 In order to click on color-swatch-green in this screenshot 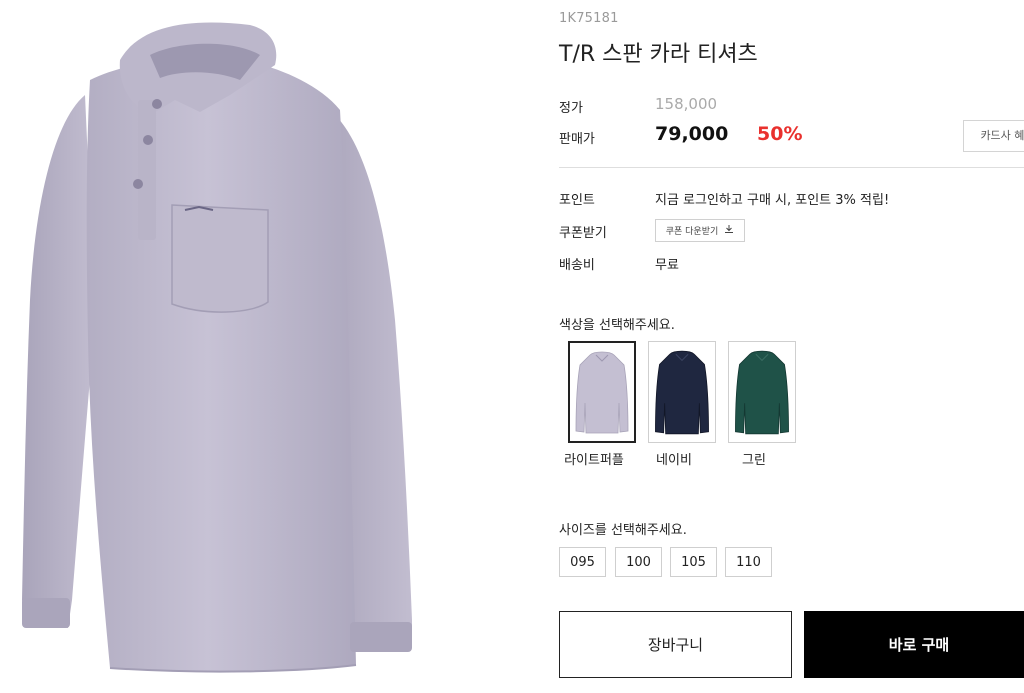, I will do `click(762, 392)`.